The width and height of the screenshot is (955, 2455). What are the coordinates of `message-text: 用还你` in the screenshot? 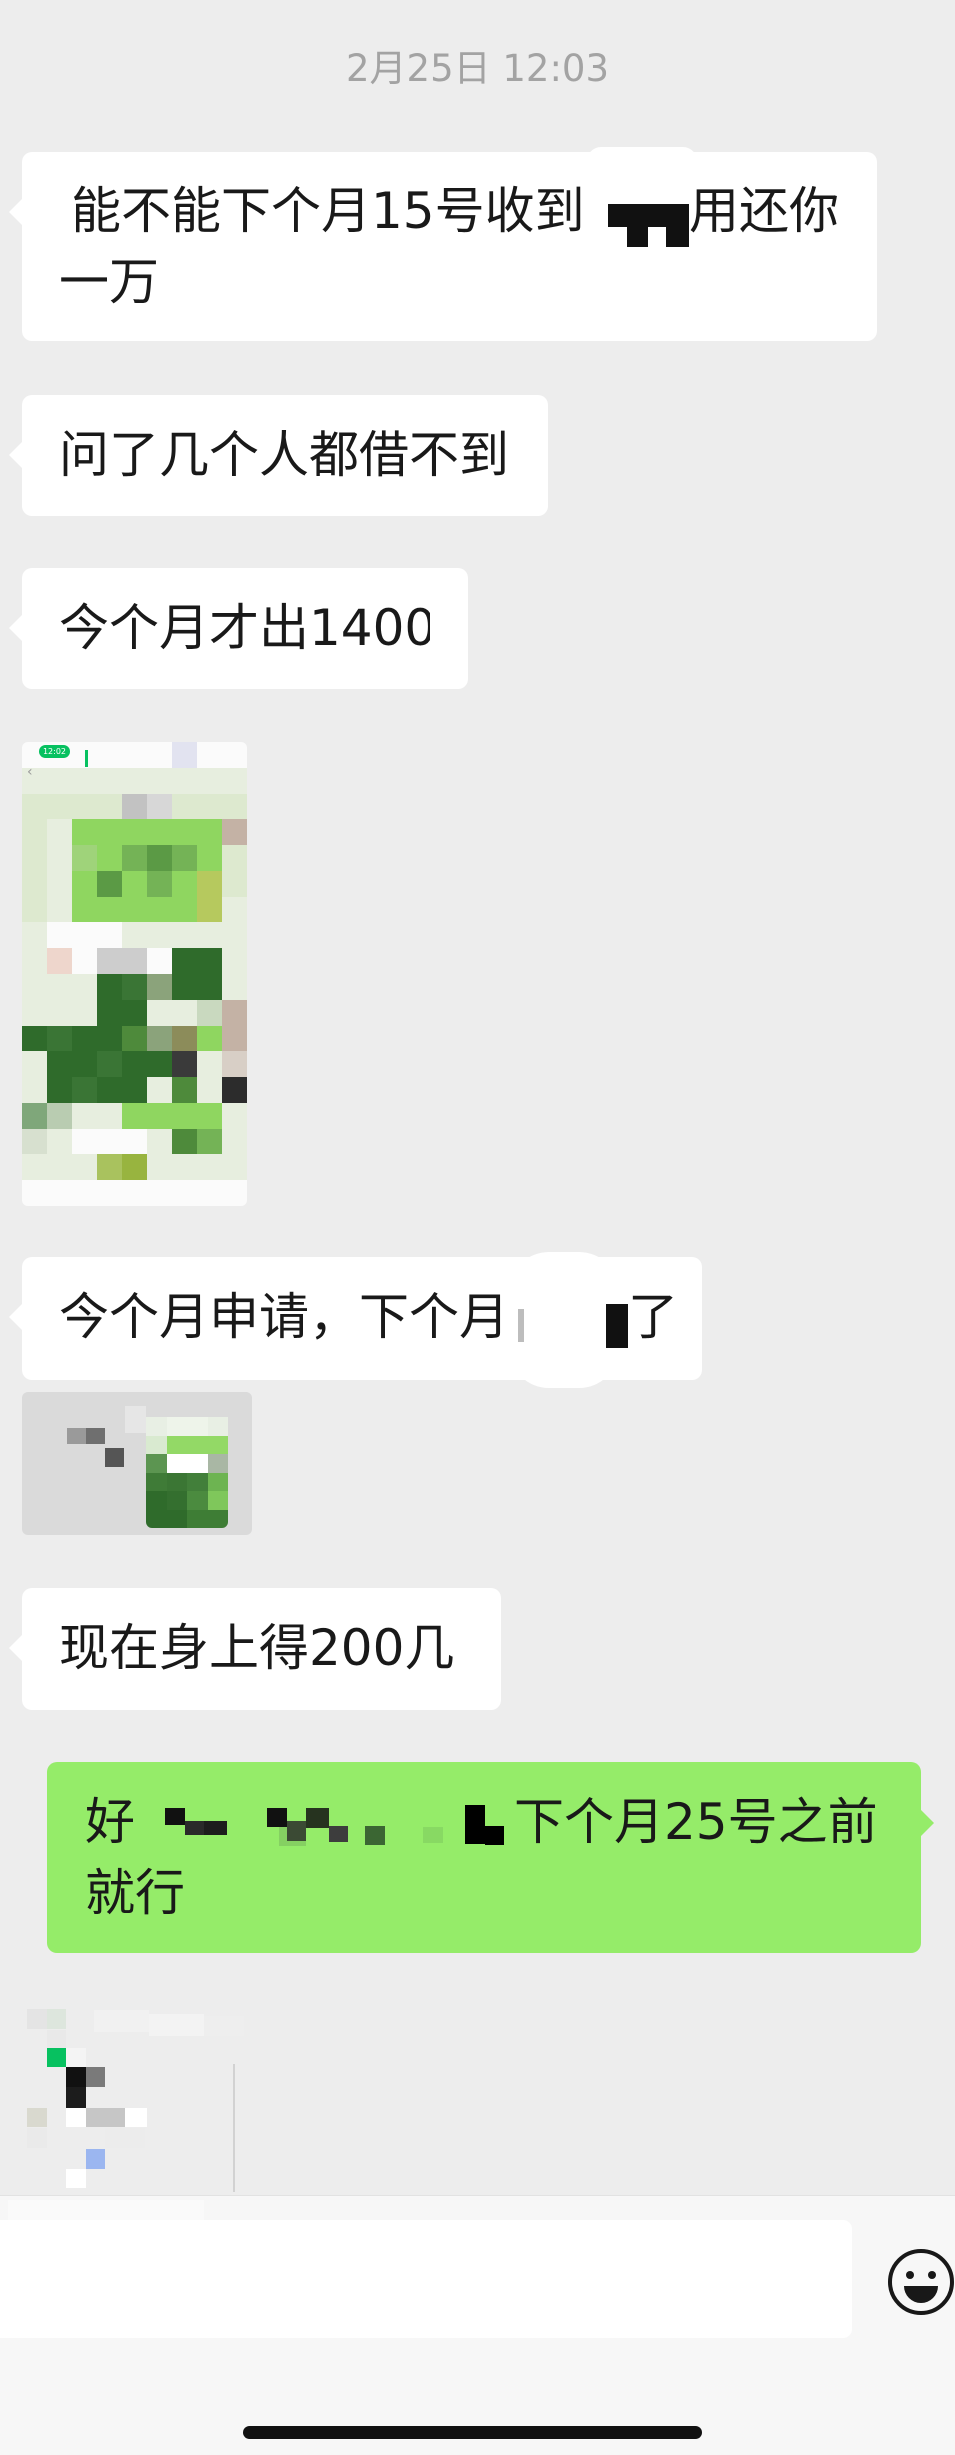 It's located at (764, 211).